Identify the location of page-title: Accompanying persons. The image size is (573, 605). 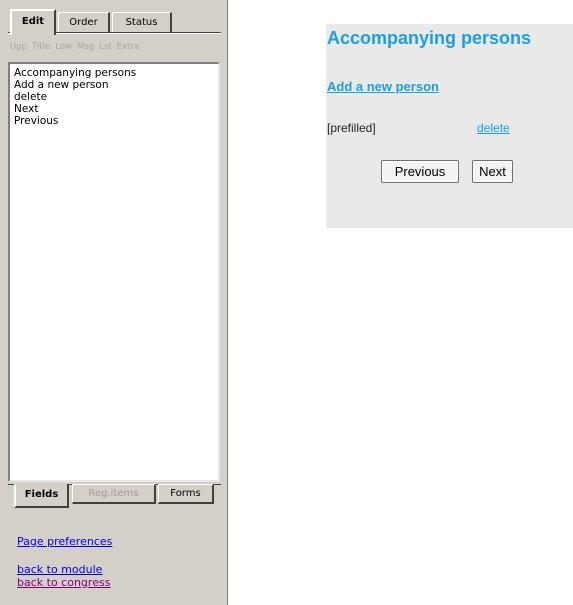
(429, 38).